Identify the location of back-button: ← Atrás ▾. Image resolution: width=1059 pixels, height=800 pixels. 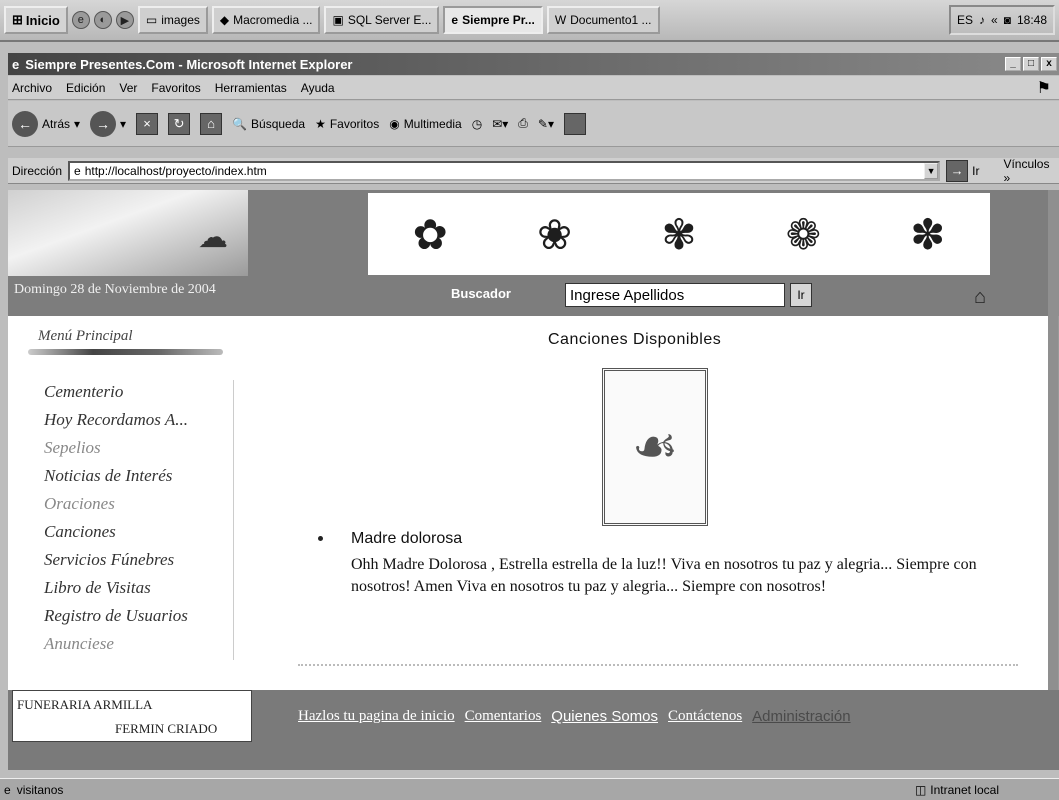
(46, 123).